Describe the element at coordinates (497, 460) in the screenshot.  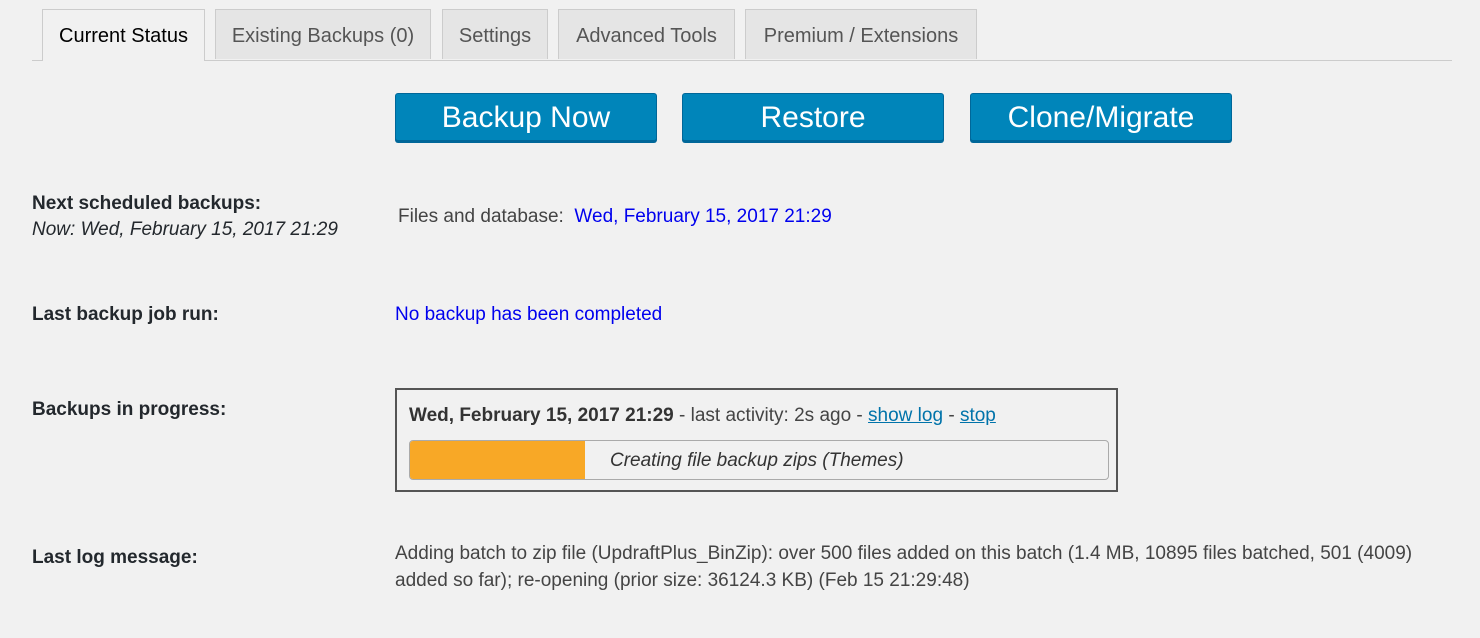
I see `progress-fill` at that location.